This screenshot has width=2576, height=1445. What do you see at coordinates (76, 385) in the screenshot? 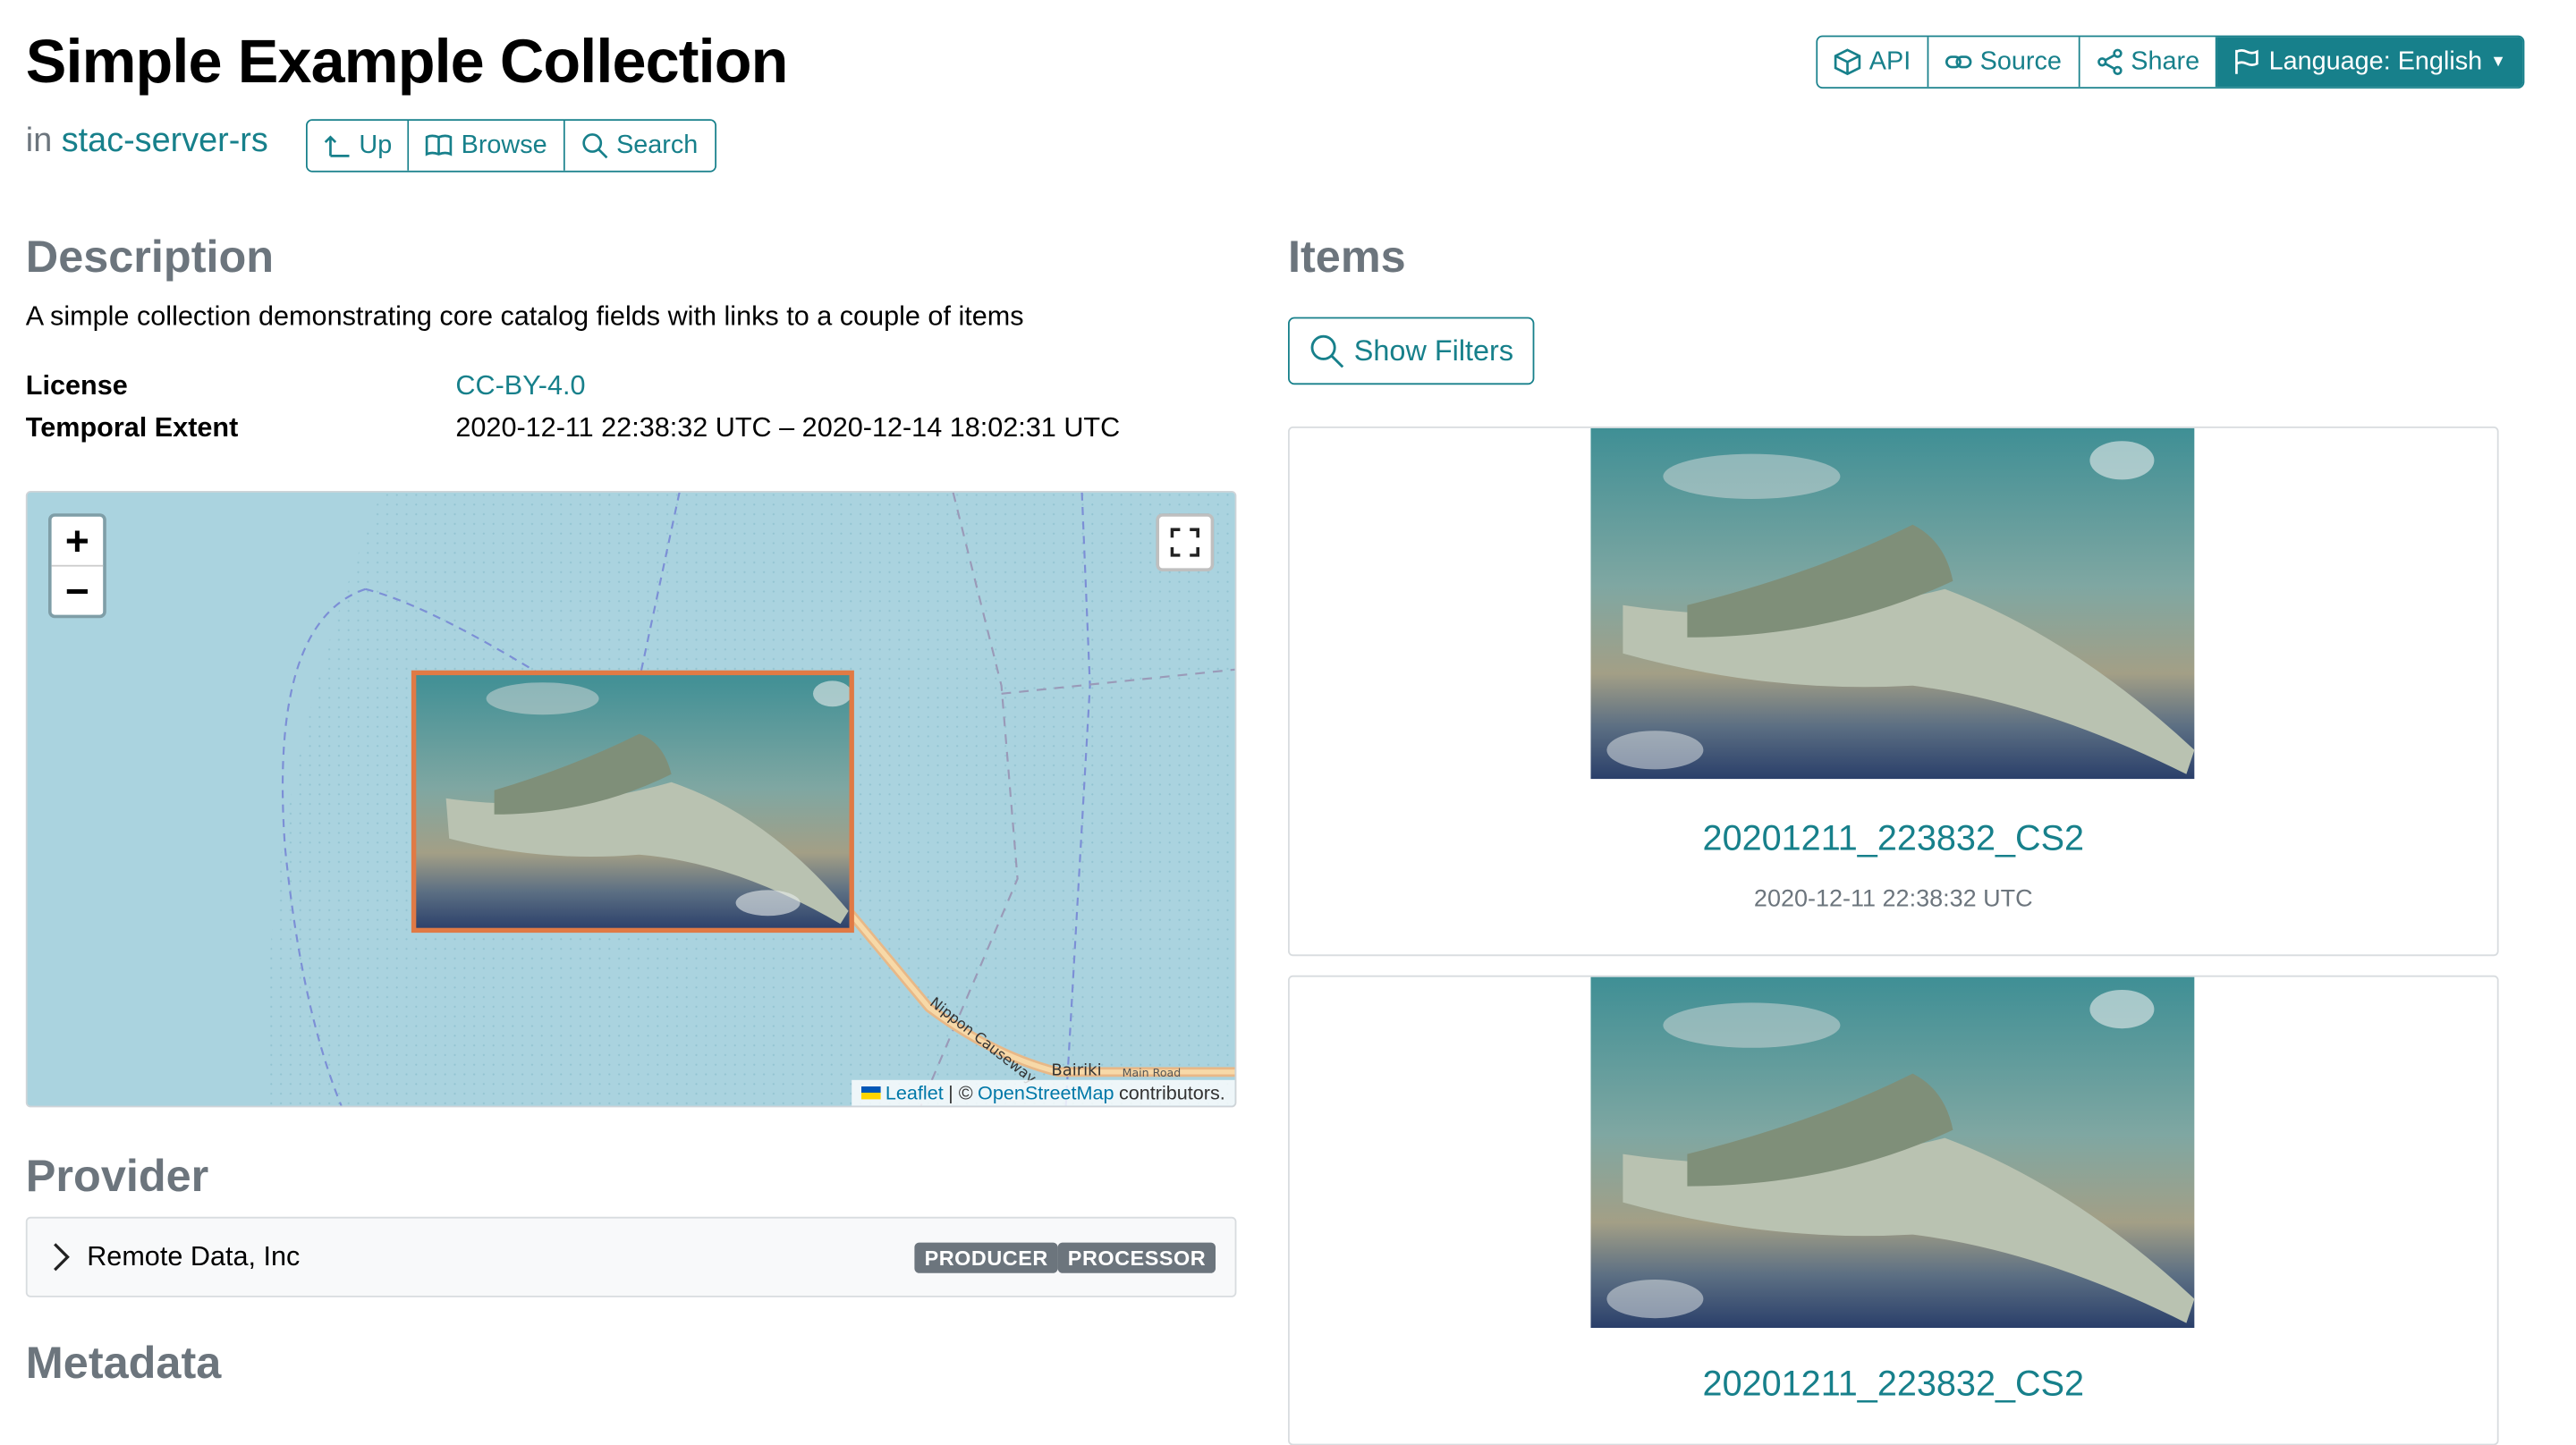
I see `license-label: License` at bounding box center [76, 385].